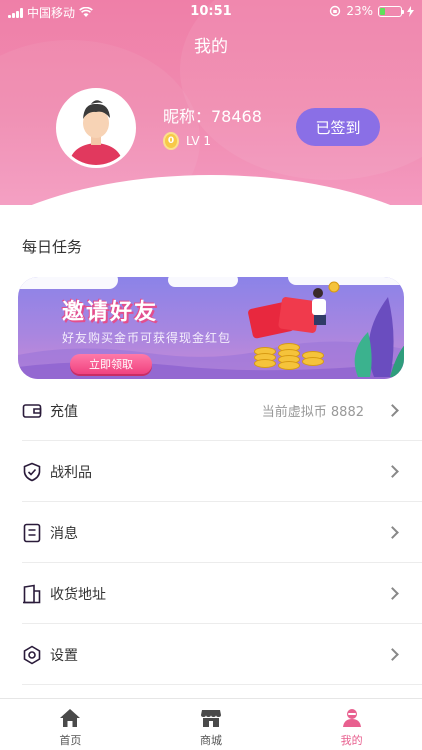  I want to click on settings-icon, so click(32, 654).